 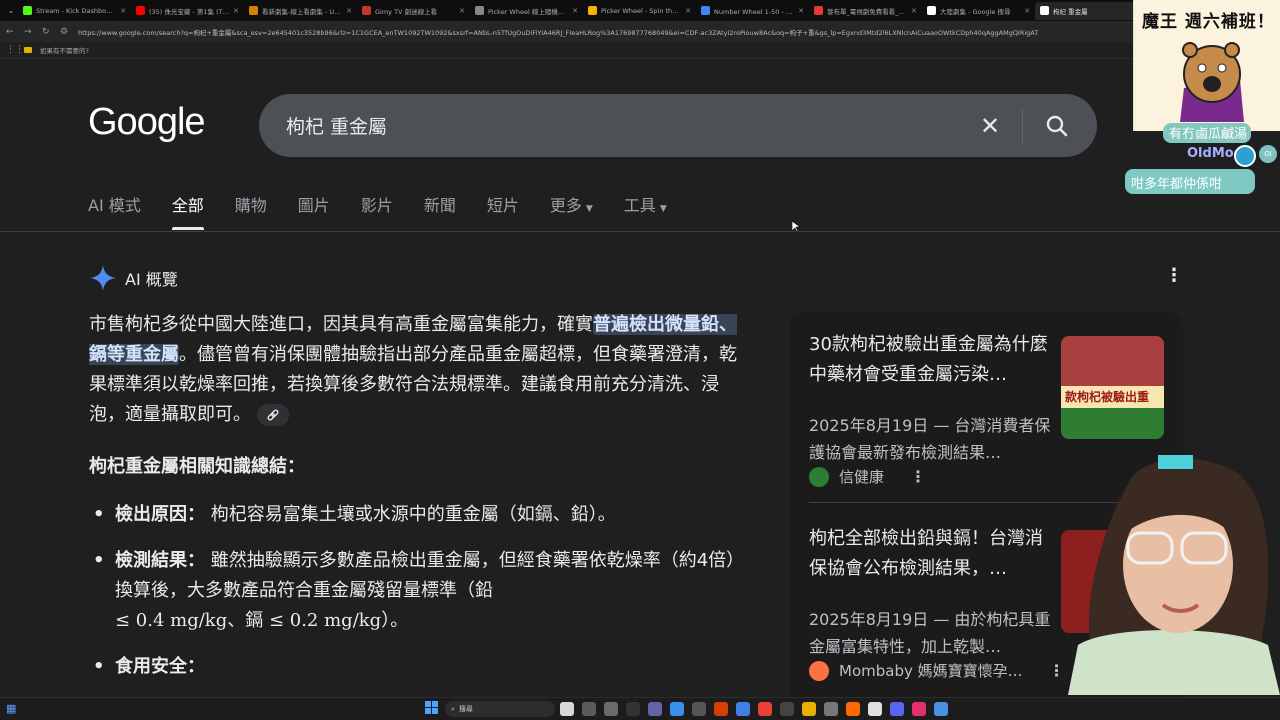 I want to click on card-source: 信健康 ⋮, so click(x=867, y=476).